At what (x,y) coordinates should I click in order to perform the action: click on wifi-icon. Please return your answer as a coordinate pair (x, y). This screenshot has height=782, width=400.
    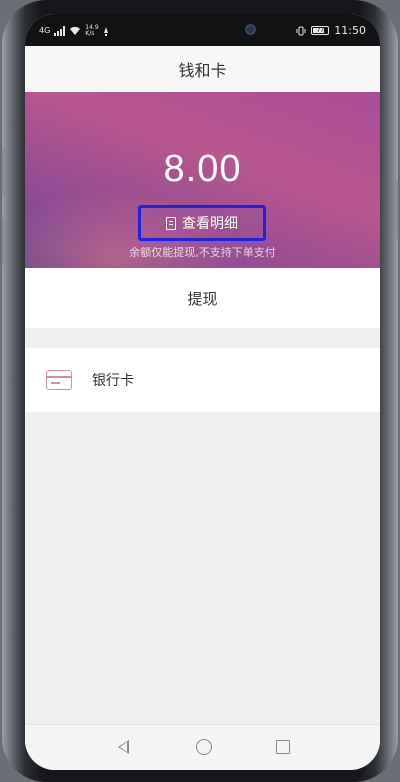
    Looking at the image, I should click on (75, 30).